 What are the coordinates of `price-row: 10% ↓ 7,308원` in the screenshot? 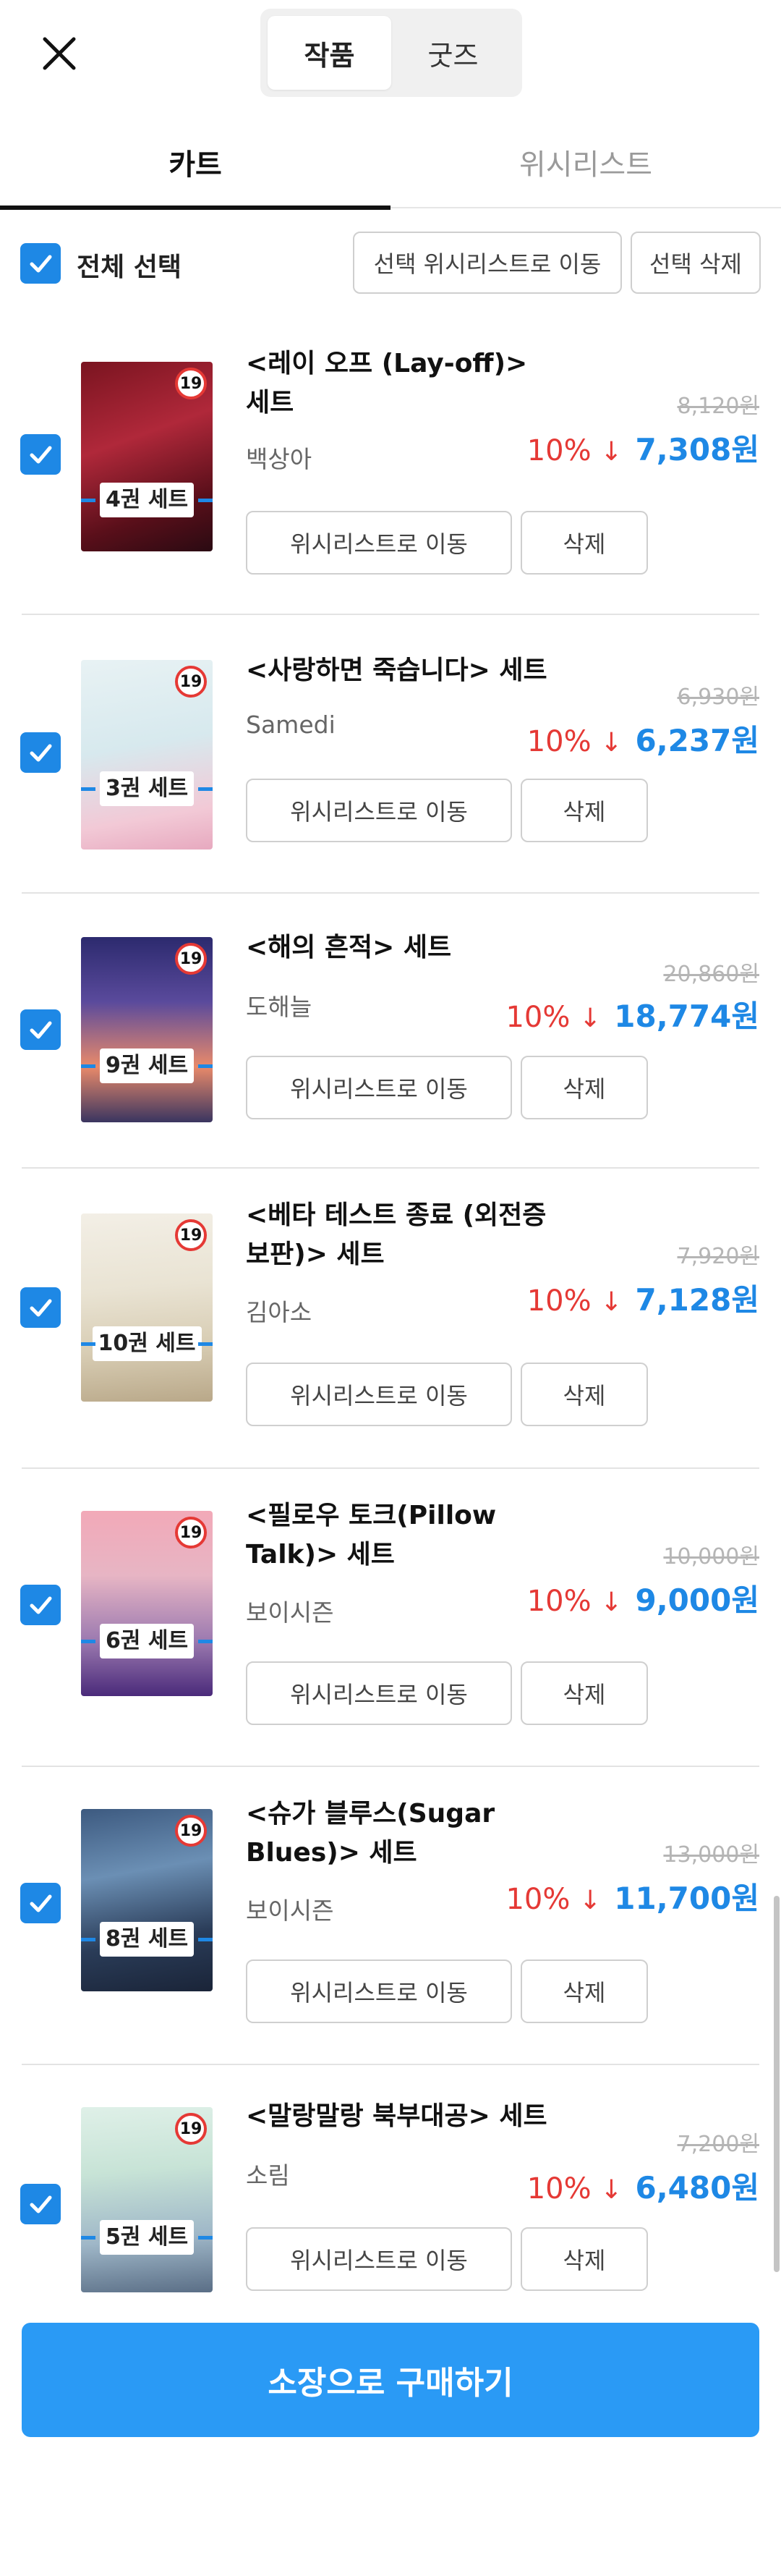 It's located at (643, 447).